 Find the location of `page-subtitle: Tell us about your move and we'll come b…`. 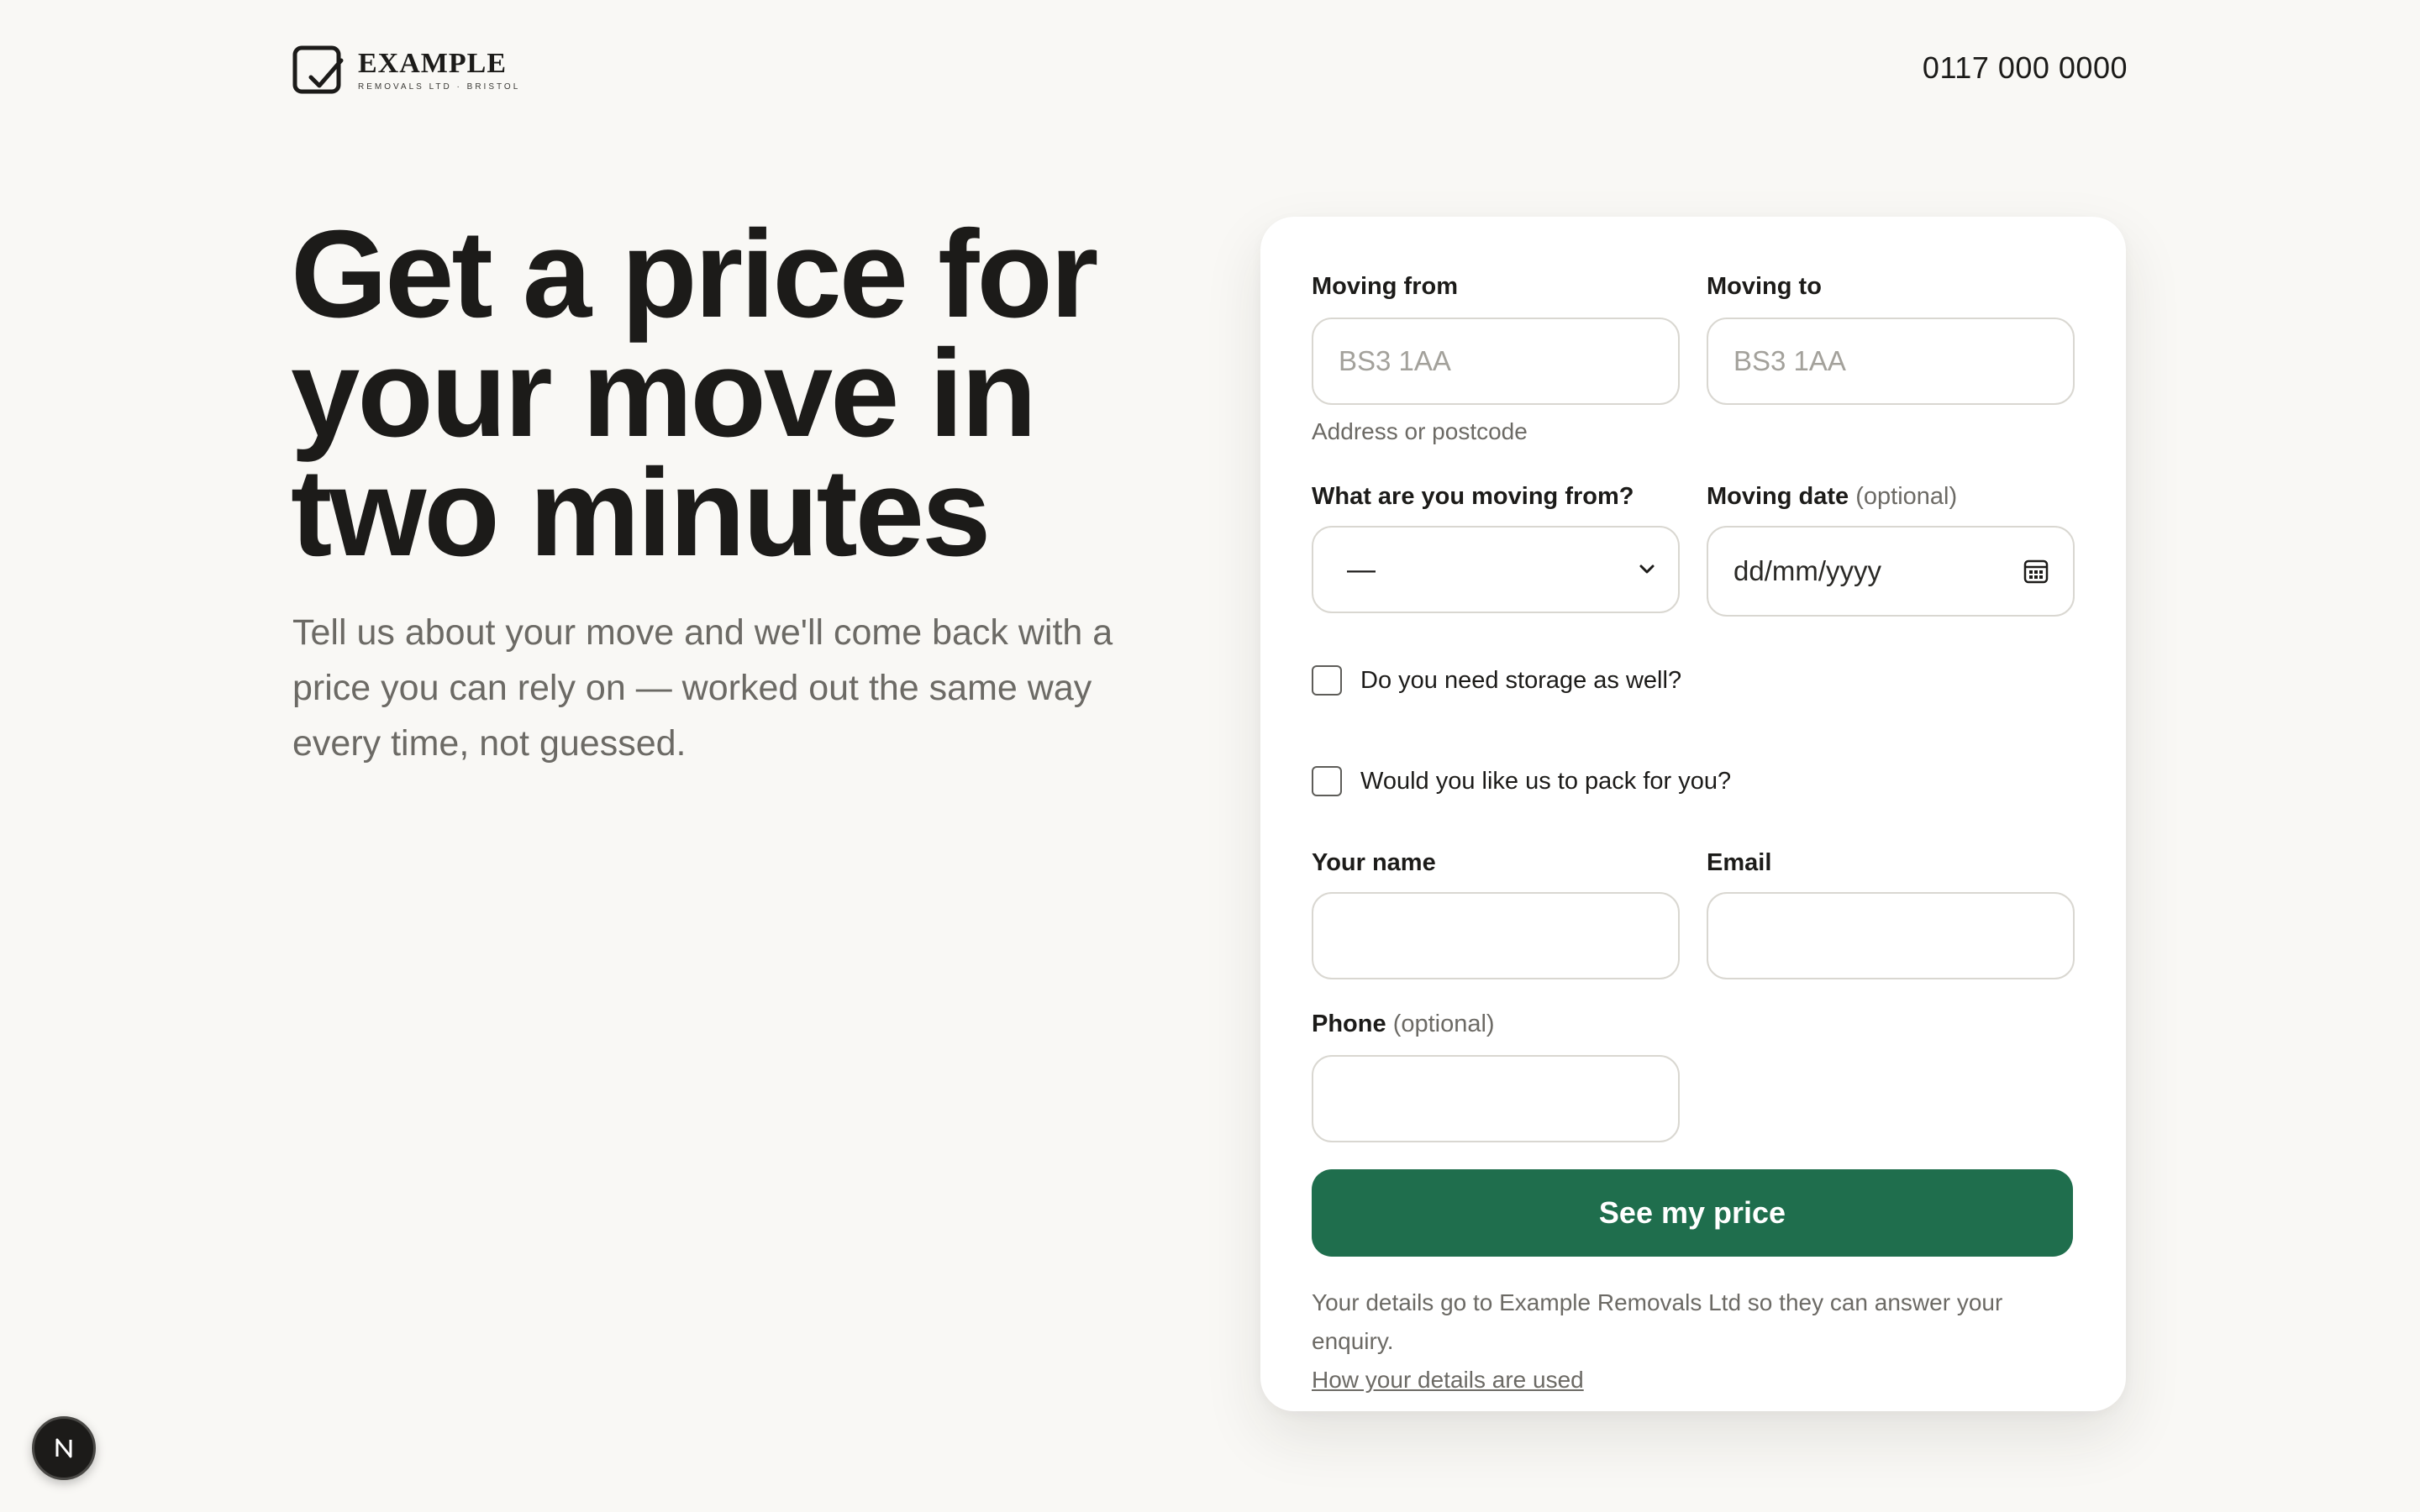

page-subtitle: Tell us about your move and we'll come b… is located at coordinates (703, 688).